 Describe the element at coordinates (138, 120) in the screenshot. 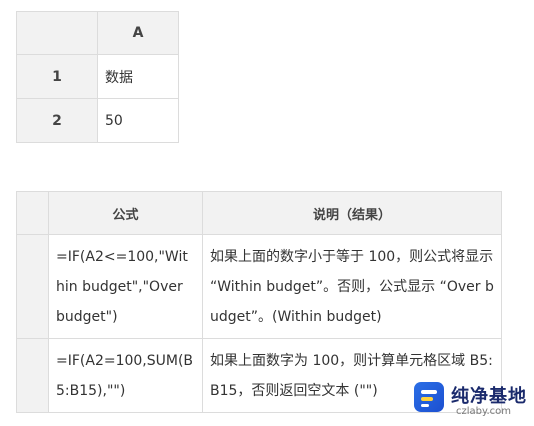

I see `cell-a2: 50` at that location.